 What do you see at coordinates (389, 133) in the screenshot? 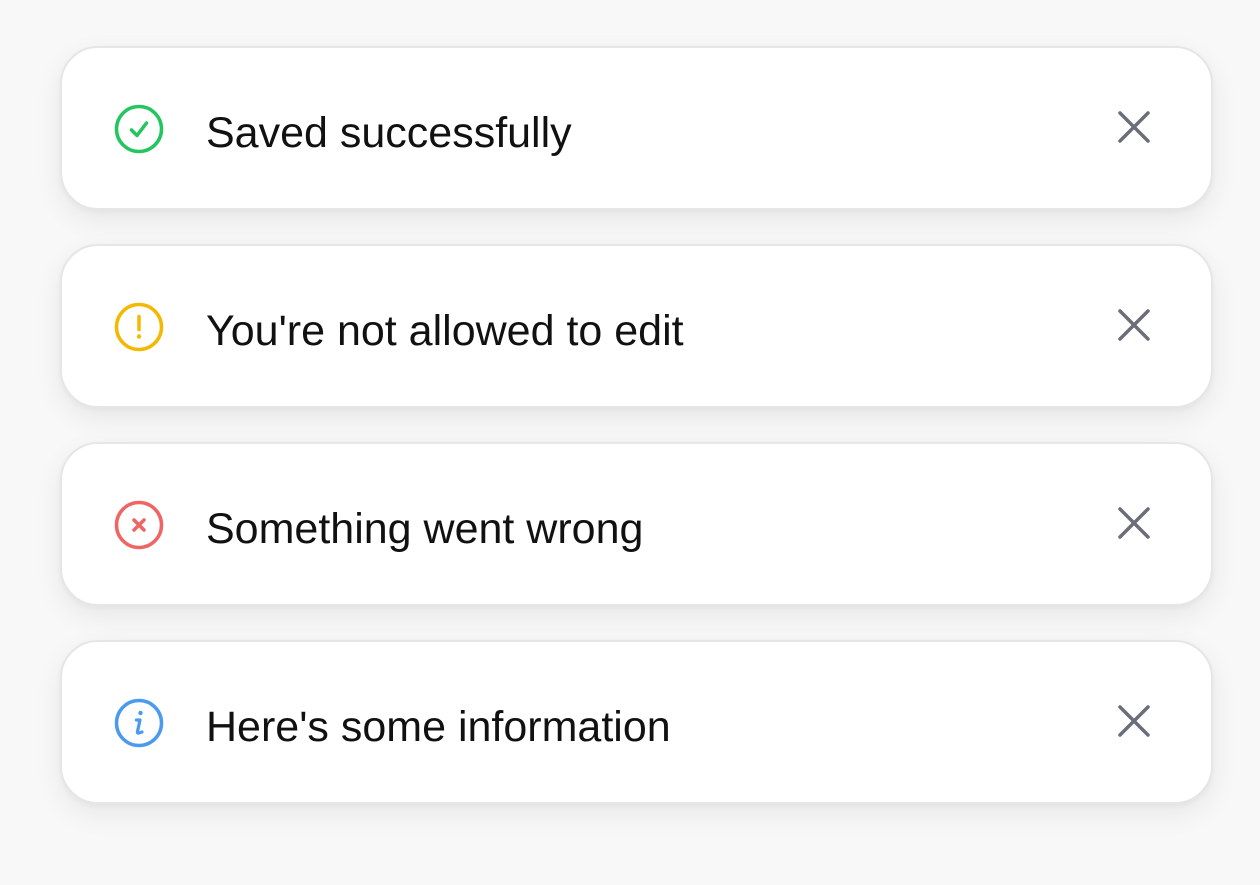
I see `toast-message: Saved successfully` at bounding box center [389, 133].